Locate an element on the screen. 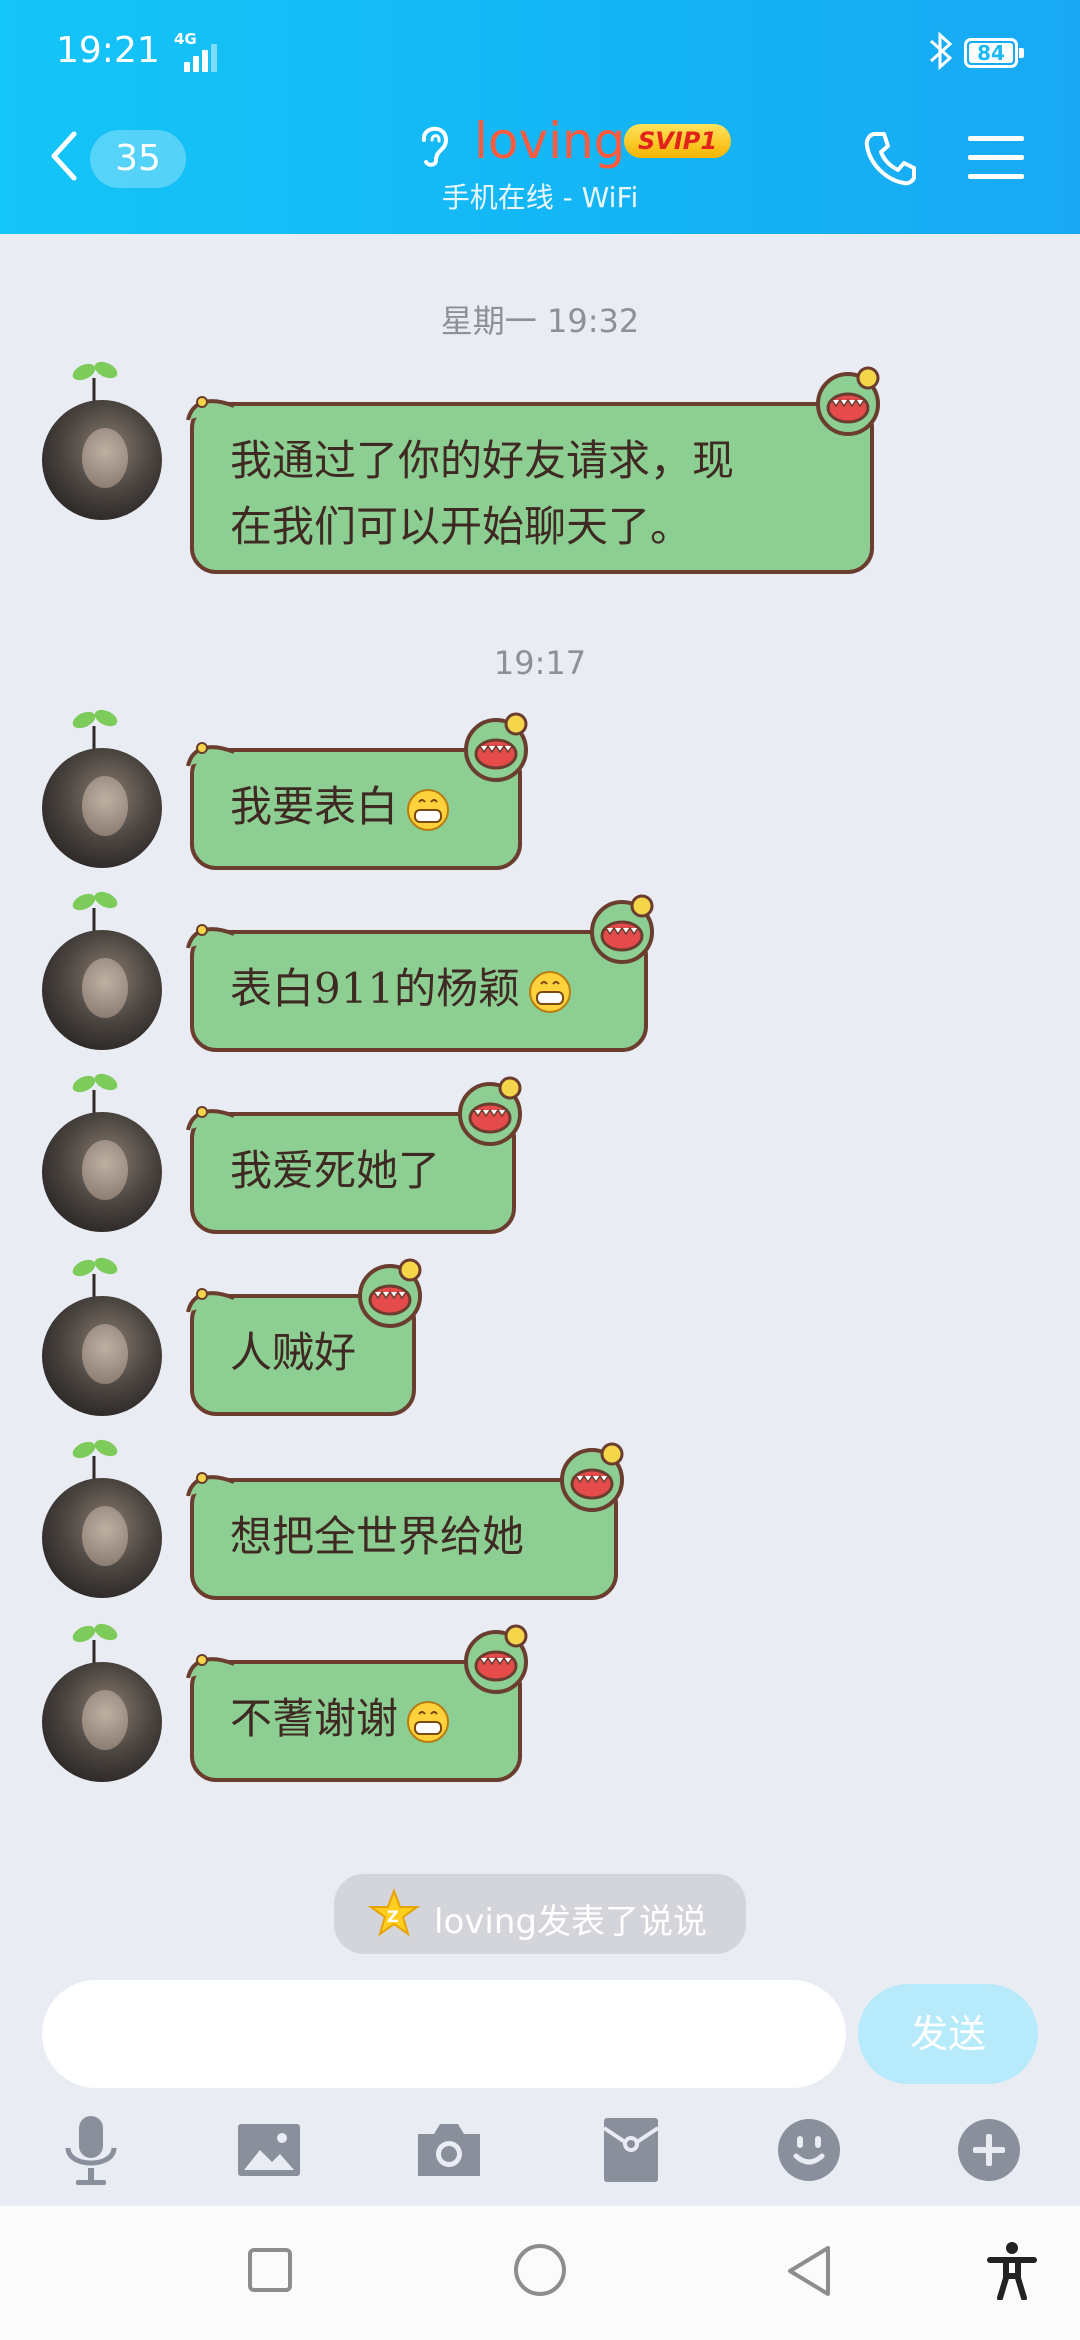  message-bubble: 想把全世界给她 is located at coordinates (405, 1521).